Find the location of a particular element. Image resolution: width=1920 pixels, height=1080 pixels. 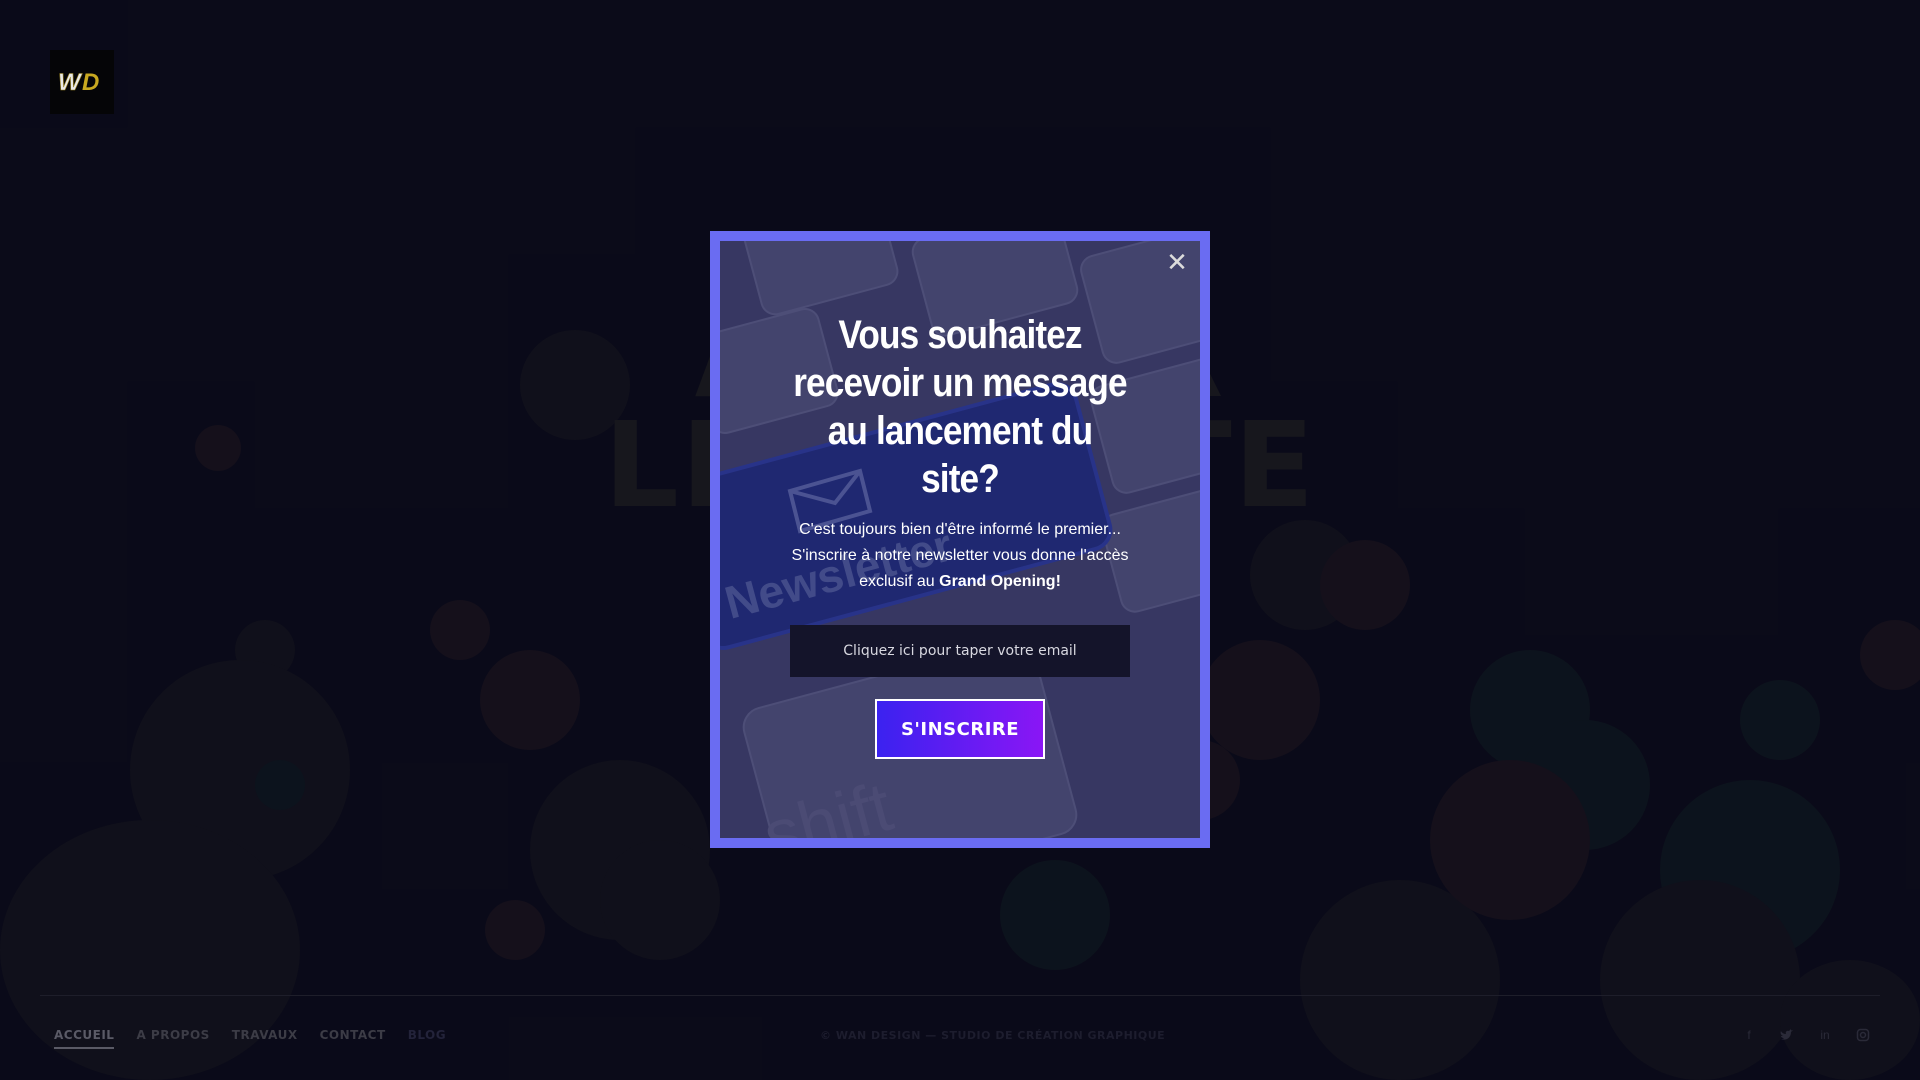

facebook-icon: f is located at coordinates (1749, 1035).